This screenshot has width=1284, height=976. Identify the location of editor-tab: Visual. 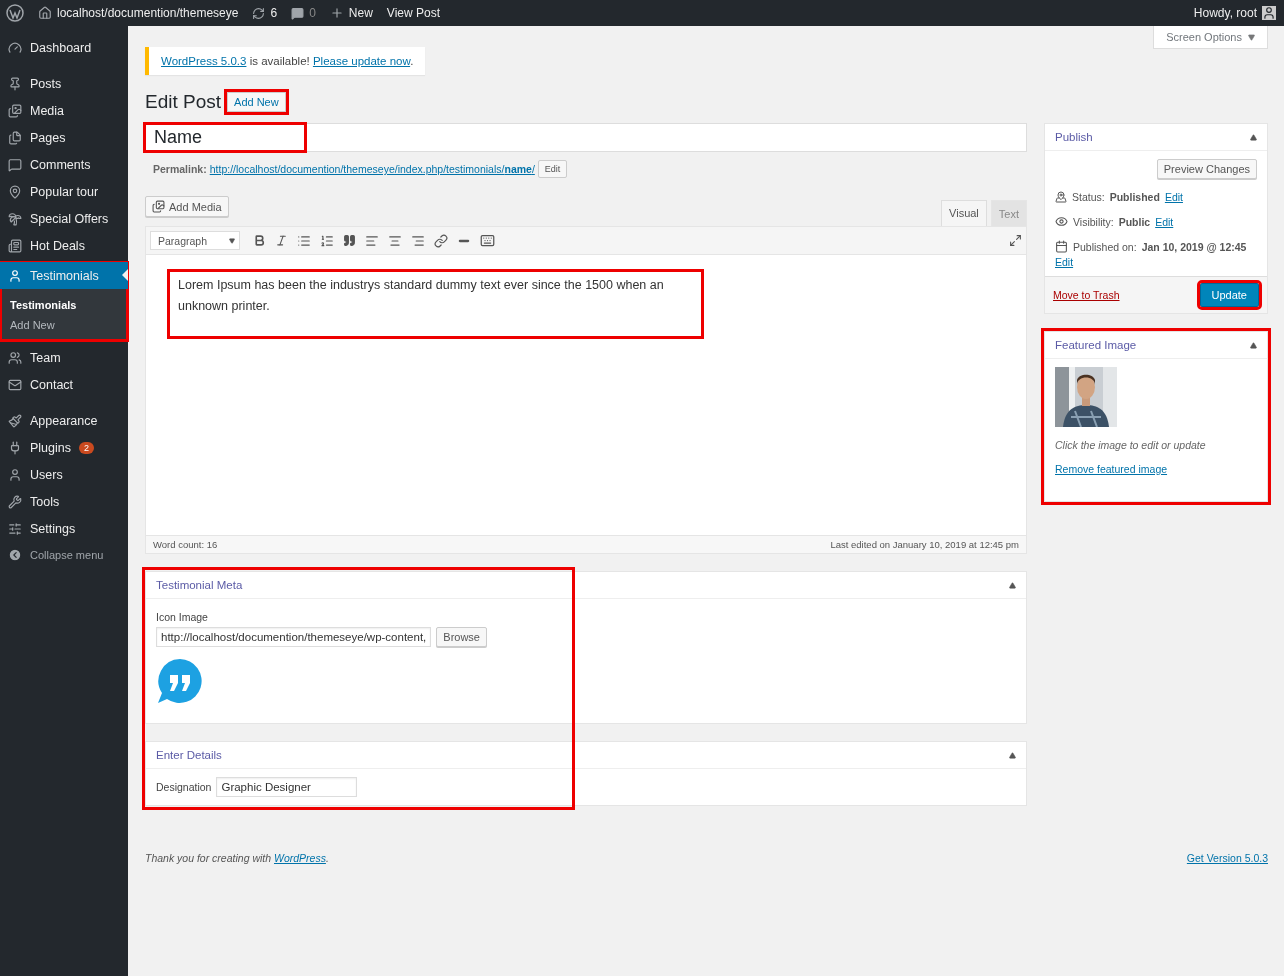
(964, 213).